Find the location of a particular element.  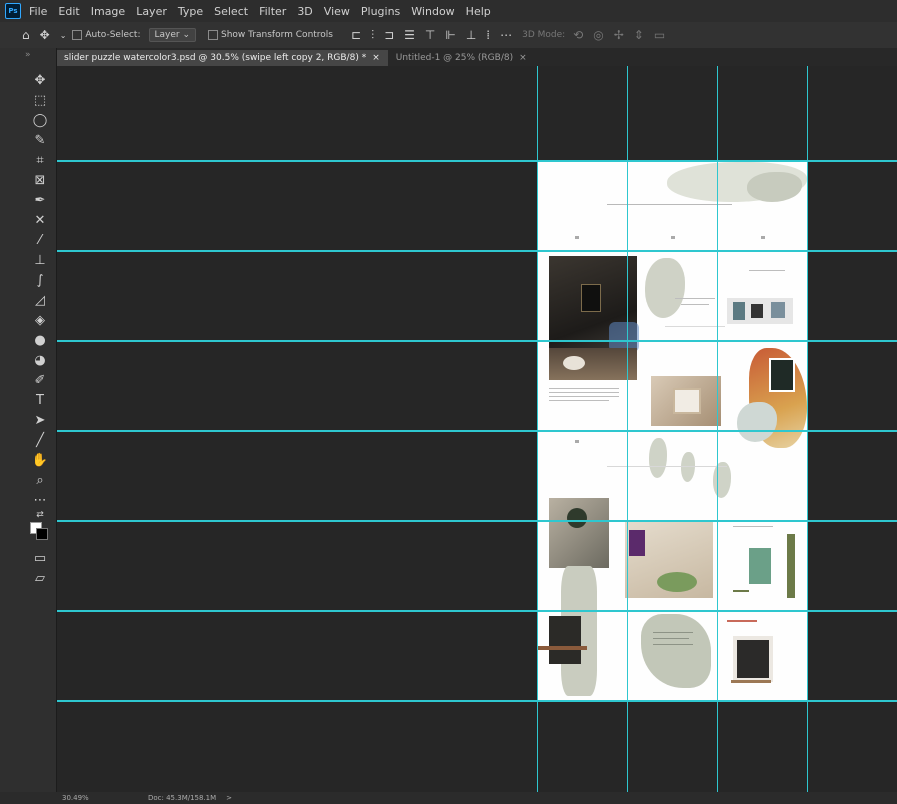

status-bar: 30.49% Doc: 45.3M/158.1M > is located at coordinates (448, 798).